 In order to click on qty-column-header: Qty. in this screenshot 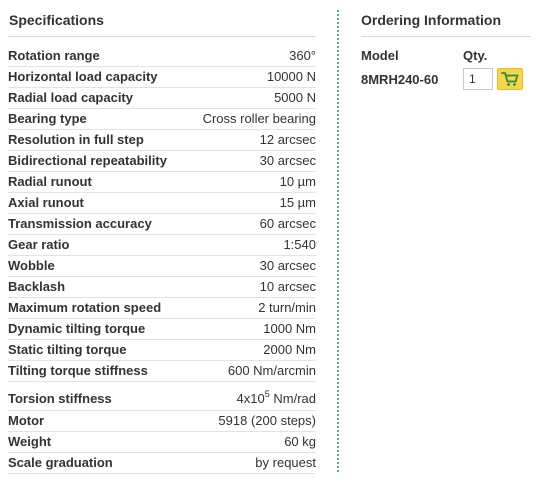, I will do `click(475, 55)`.